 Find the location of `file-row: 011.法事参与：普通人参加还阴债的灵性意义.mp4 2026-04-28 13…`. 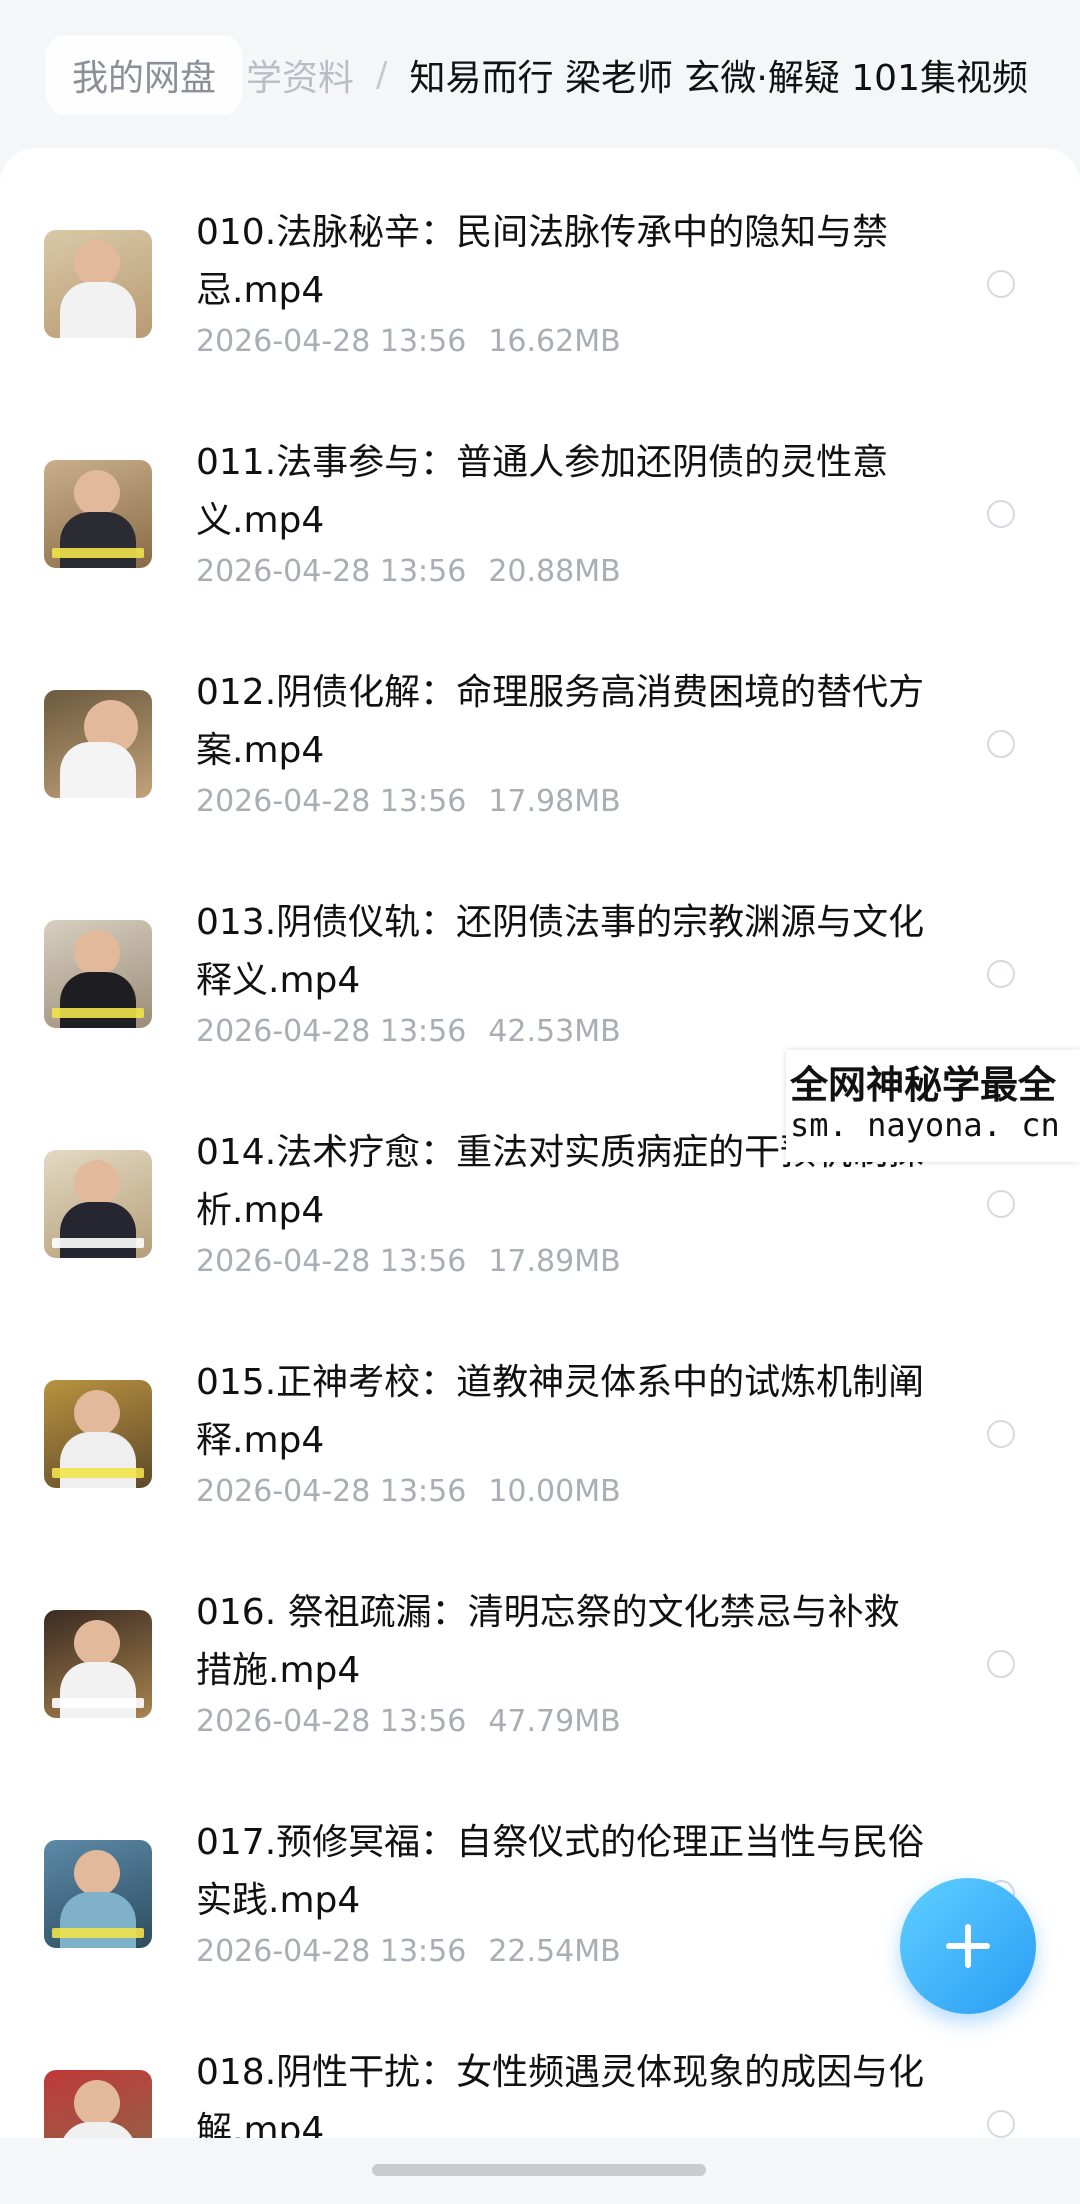

file-row: 011.法事参与：普通人参加还阴债的灵性意义.mp4 2026-04-28 13… is located at coordinates (540, 493).